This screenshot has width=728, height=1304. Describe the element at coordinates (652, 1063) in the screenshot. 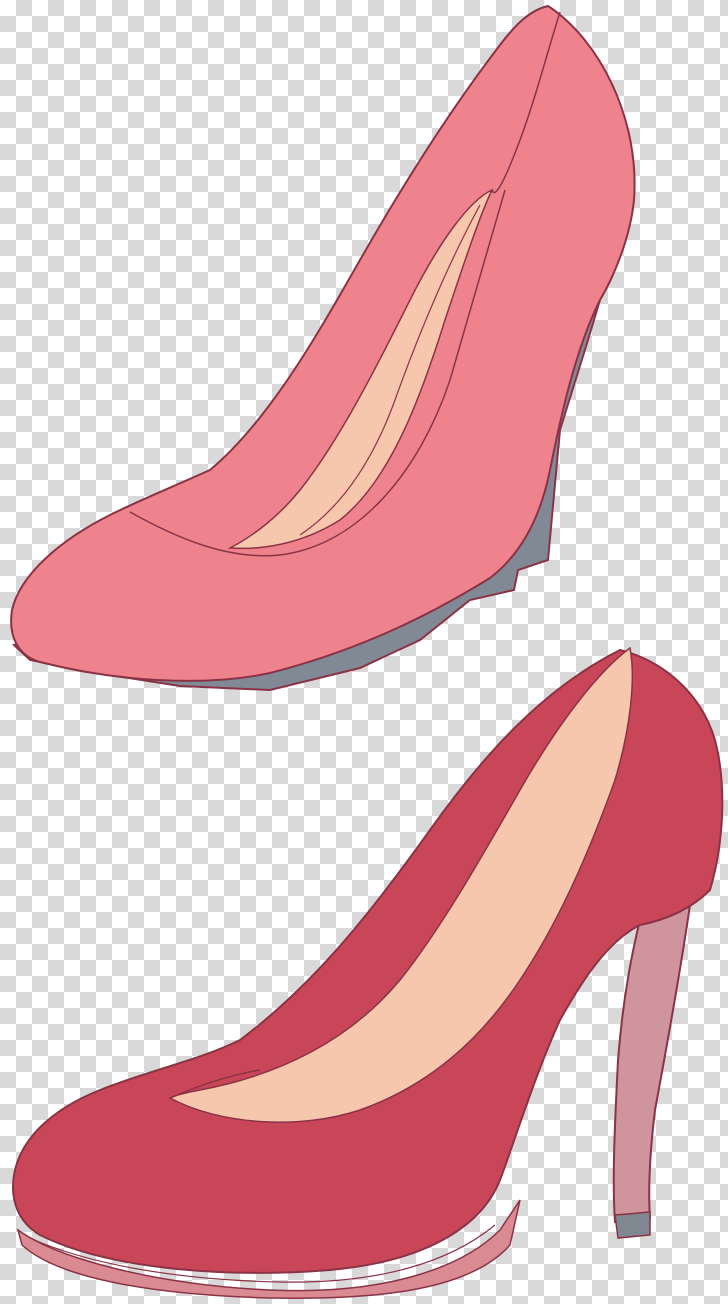

I see `stiletto-heel` at that location.